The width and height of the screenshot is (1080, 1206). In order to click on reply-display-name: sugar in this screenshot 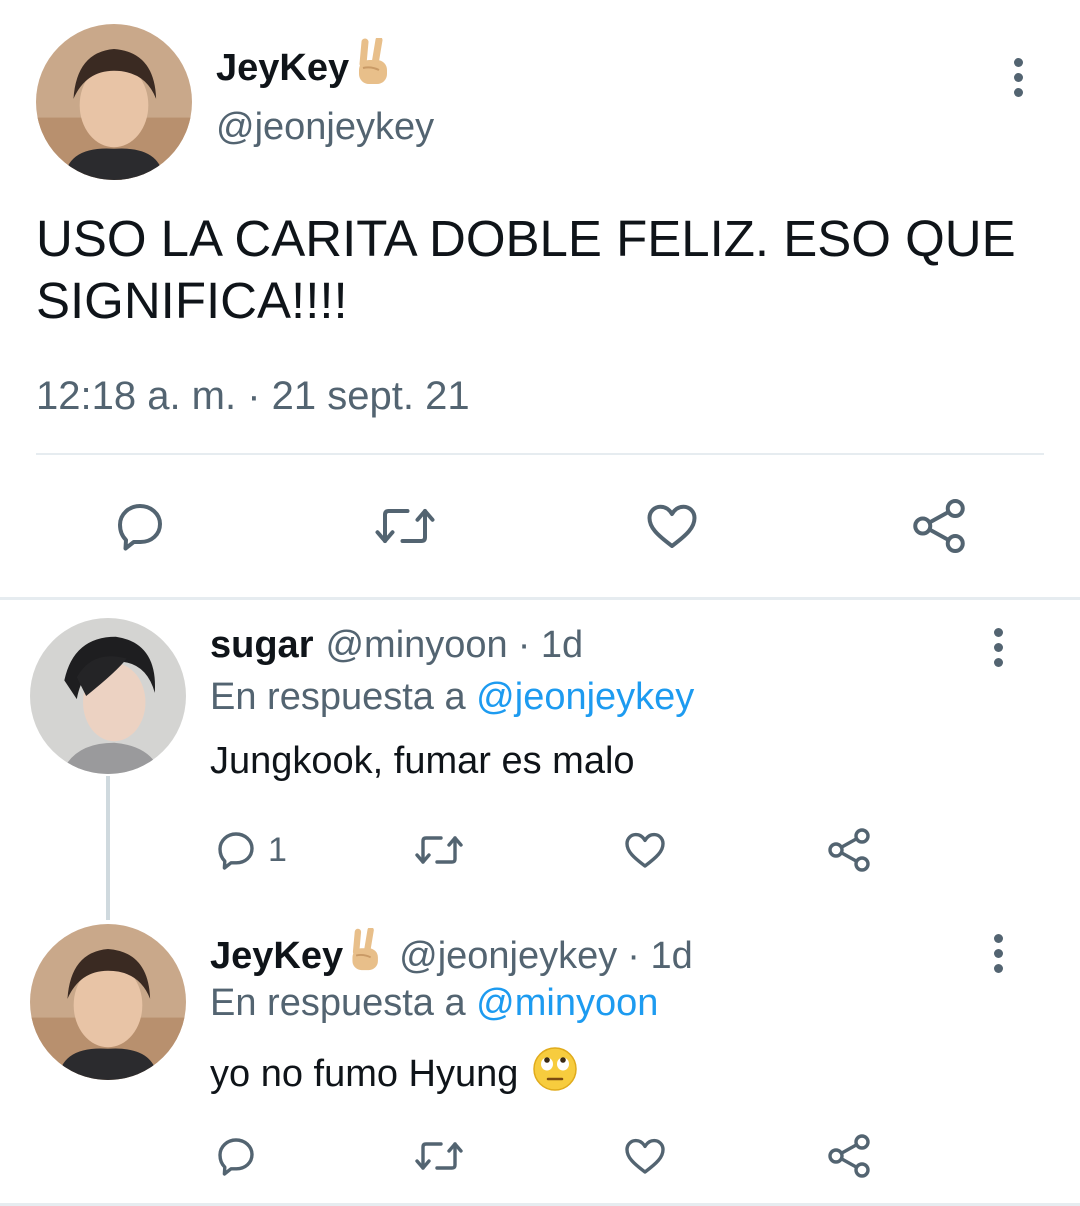, I will do `click(262, 645)`.